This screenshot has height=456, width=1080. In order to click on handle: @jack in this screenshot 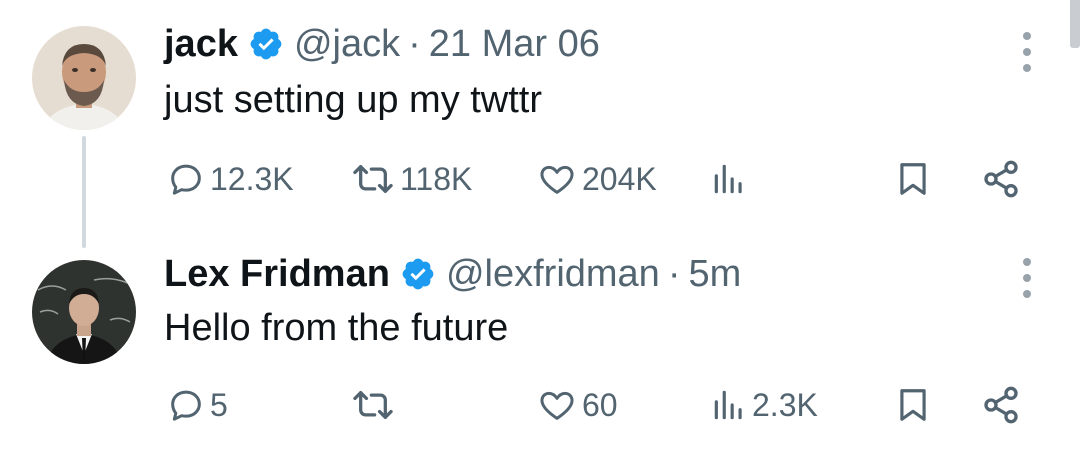, I will do `click(347, 44)`.